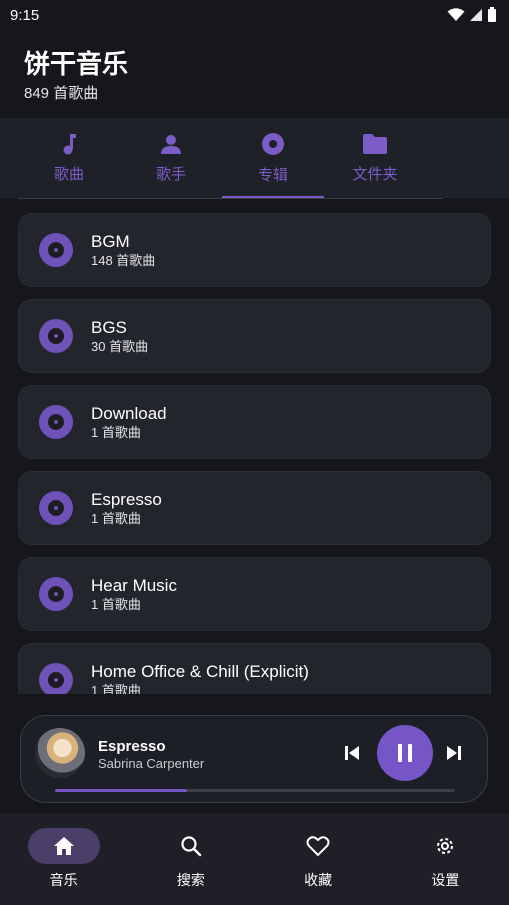  I want to click on app-header: 饼干音乐 849 首歌曲, so click(254, 74).